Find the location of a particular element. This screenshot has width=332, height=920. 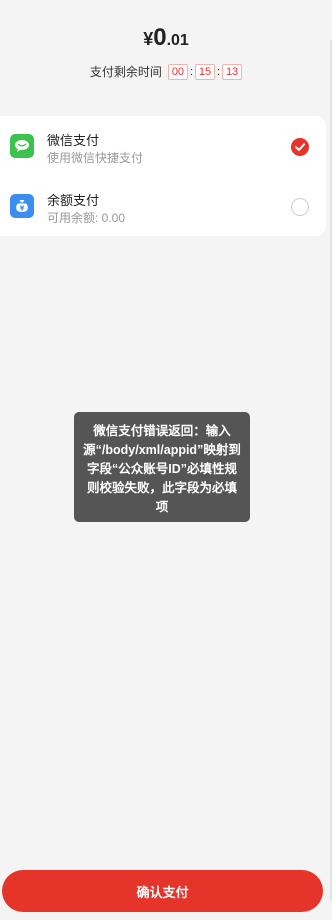

wallet-icon: ¥ is located at coordinates (22, 206).